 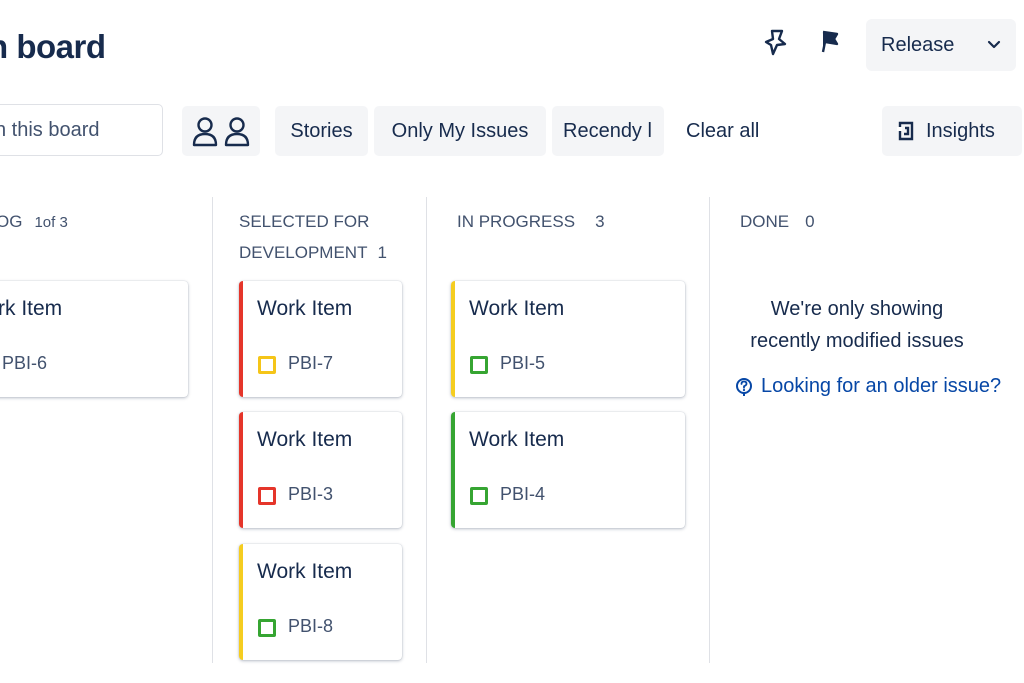 What do you see at coordinates (918, 44) in the screenshot?
I see `release-label: Release` at bounding box center [918, 44].